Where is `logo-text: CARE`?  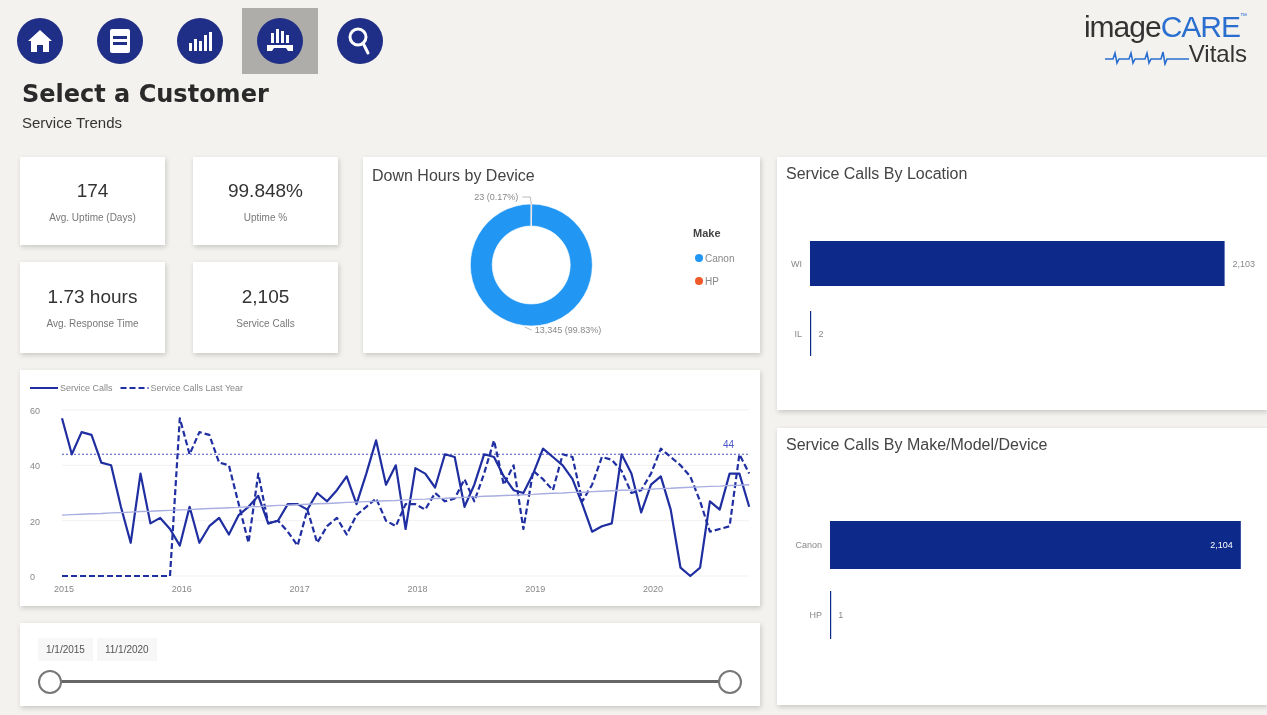 logo-text: CARE is located at coordinates (1200, 27).